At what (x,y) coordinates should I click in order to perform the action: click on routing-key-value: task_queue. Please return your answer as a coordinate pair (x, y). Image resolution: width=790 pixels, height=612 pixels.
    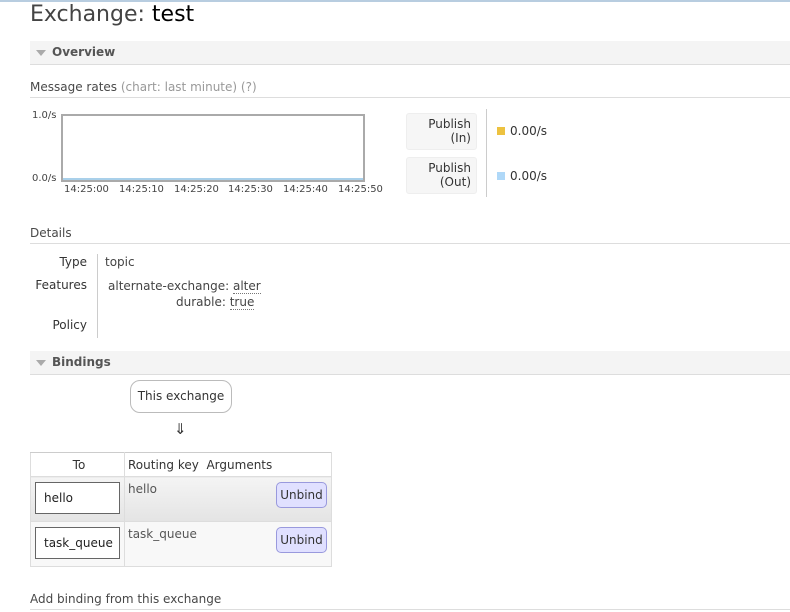
    Looking at the image, I should click on (162, 534).